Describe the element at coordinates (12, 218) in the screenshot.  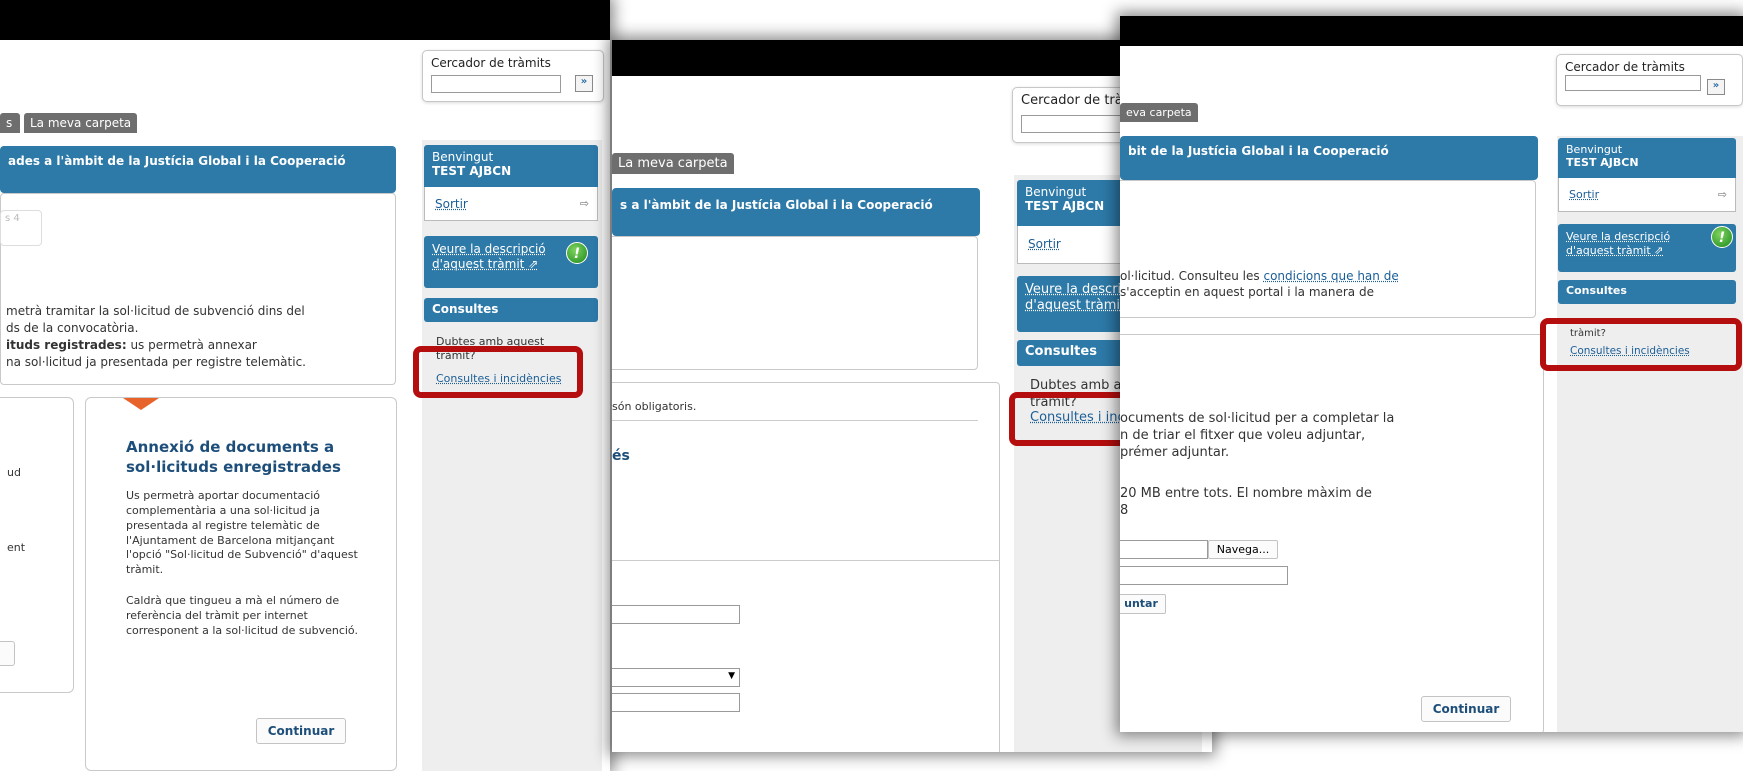
I see `step-pager-label: s 4` at that location.